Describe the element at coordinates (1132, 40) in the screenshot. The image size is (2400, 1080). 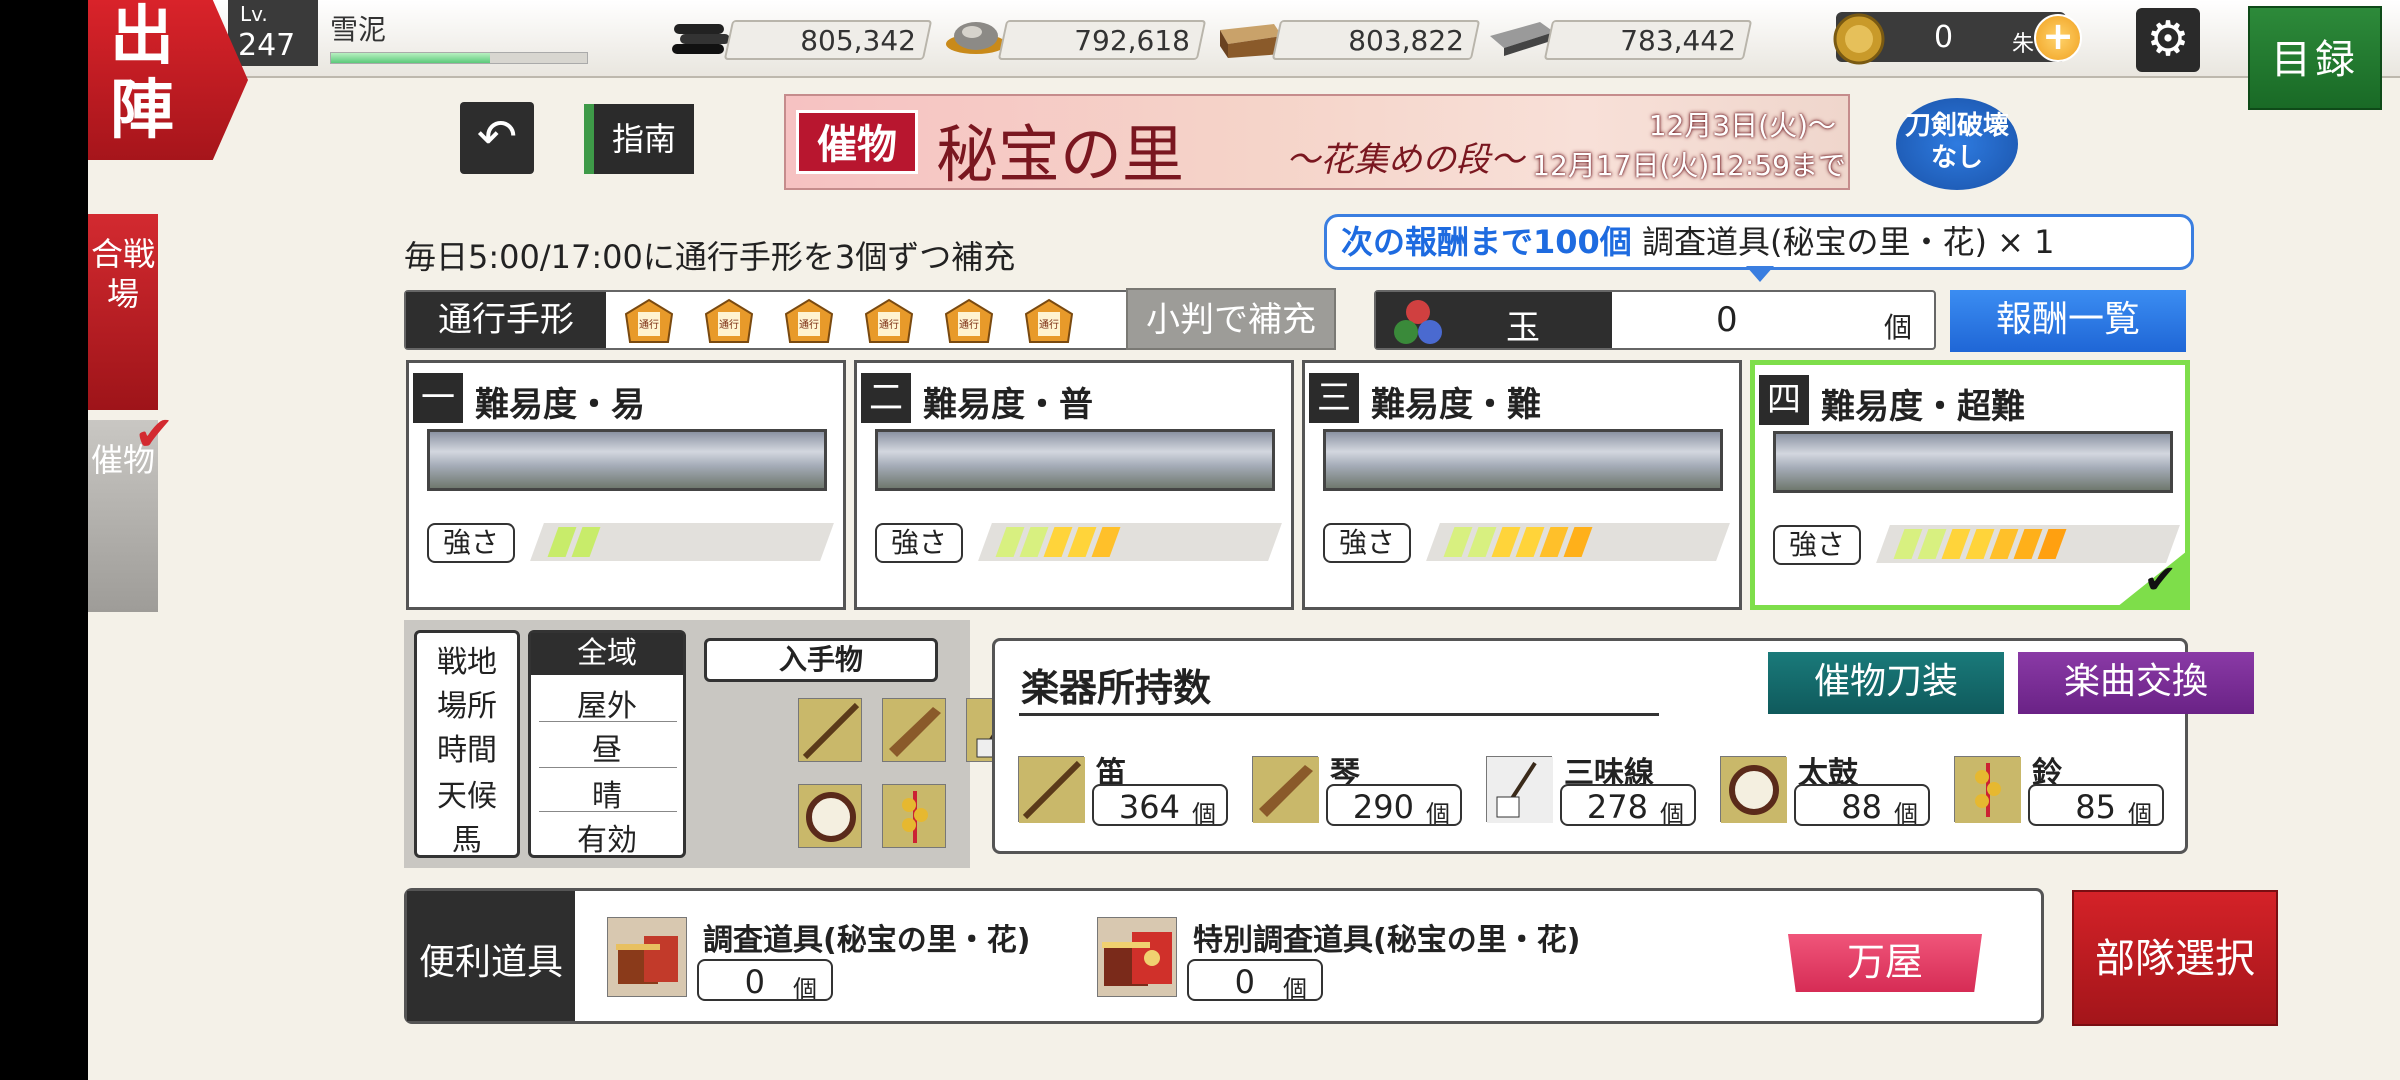
I see `steel-value: 792,618` at that location.